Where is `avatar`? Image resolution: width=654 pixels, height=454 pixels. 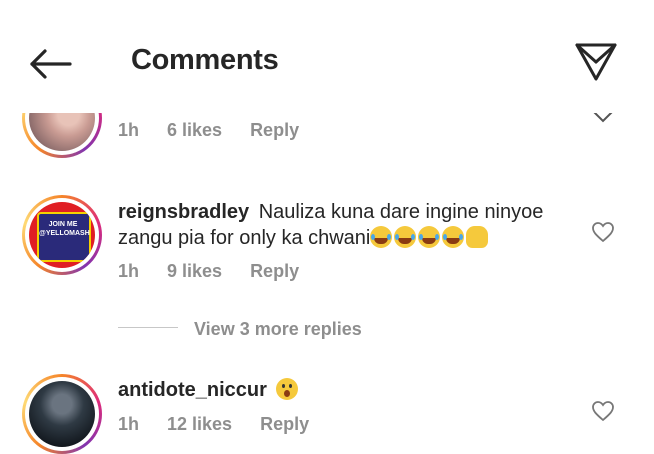
avatar is located at coordinates (62, 414).